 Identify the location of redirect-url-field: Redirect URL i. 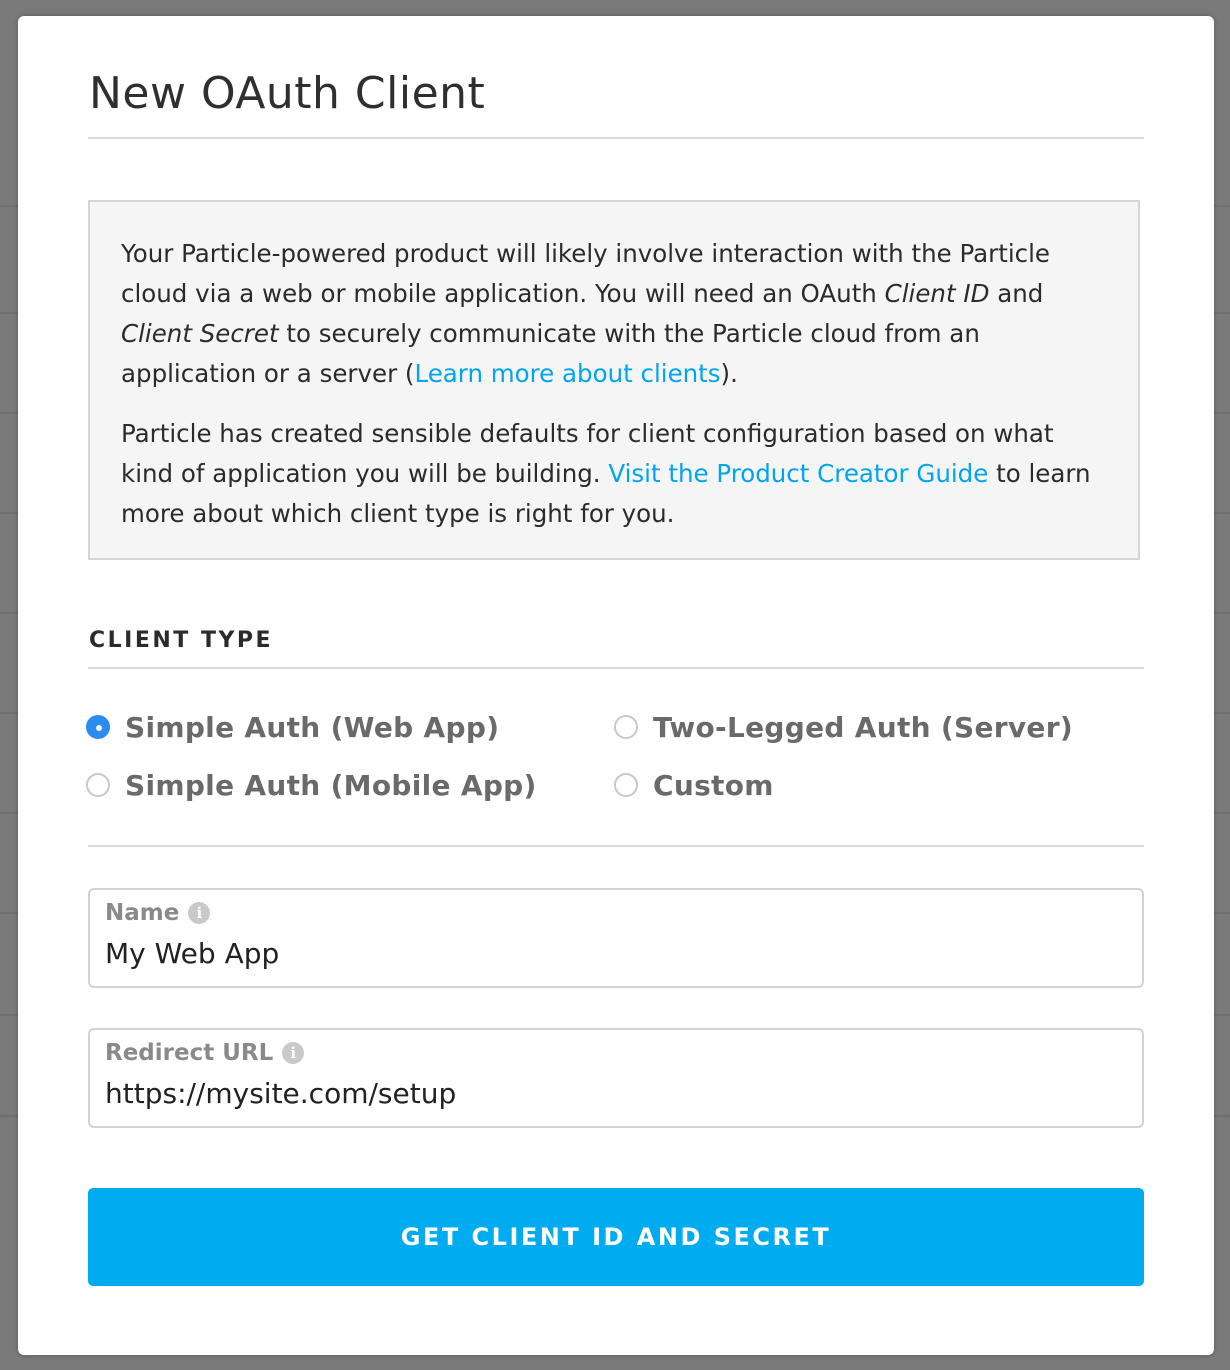
(616, 1078).